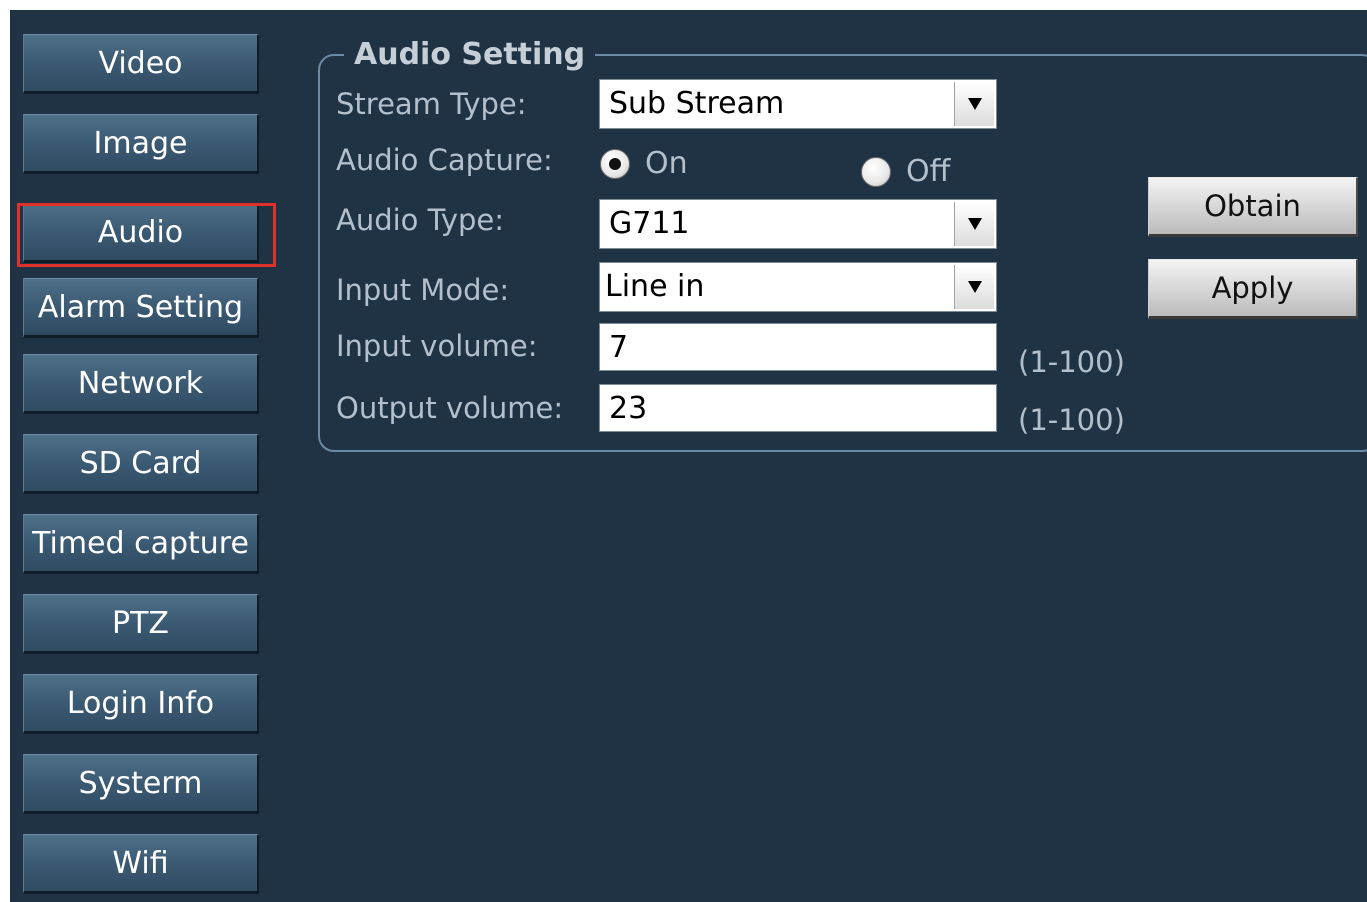 The image size is (1367, 902). Describe the element at coordinates (798, 104) in the screenshot. I see `stream-type-select: Sub Stream` at that location.